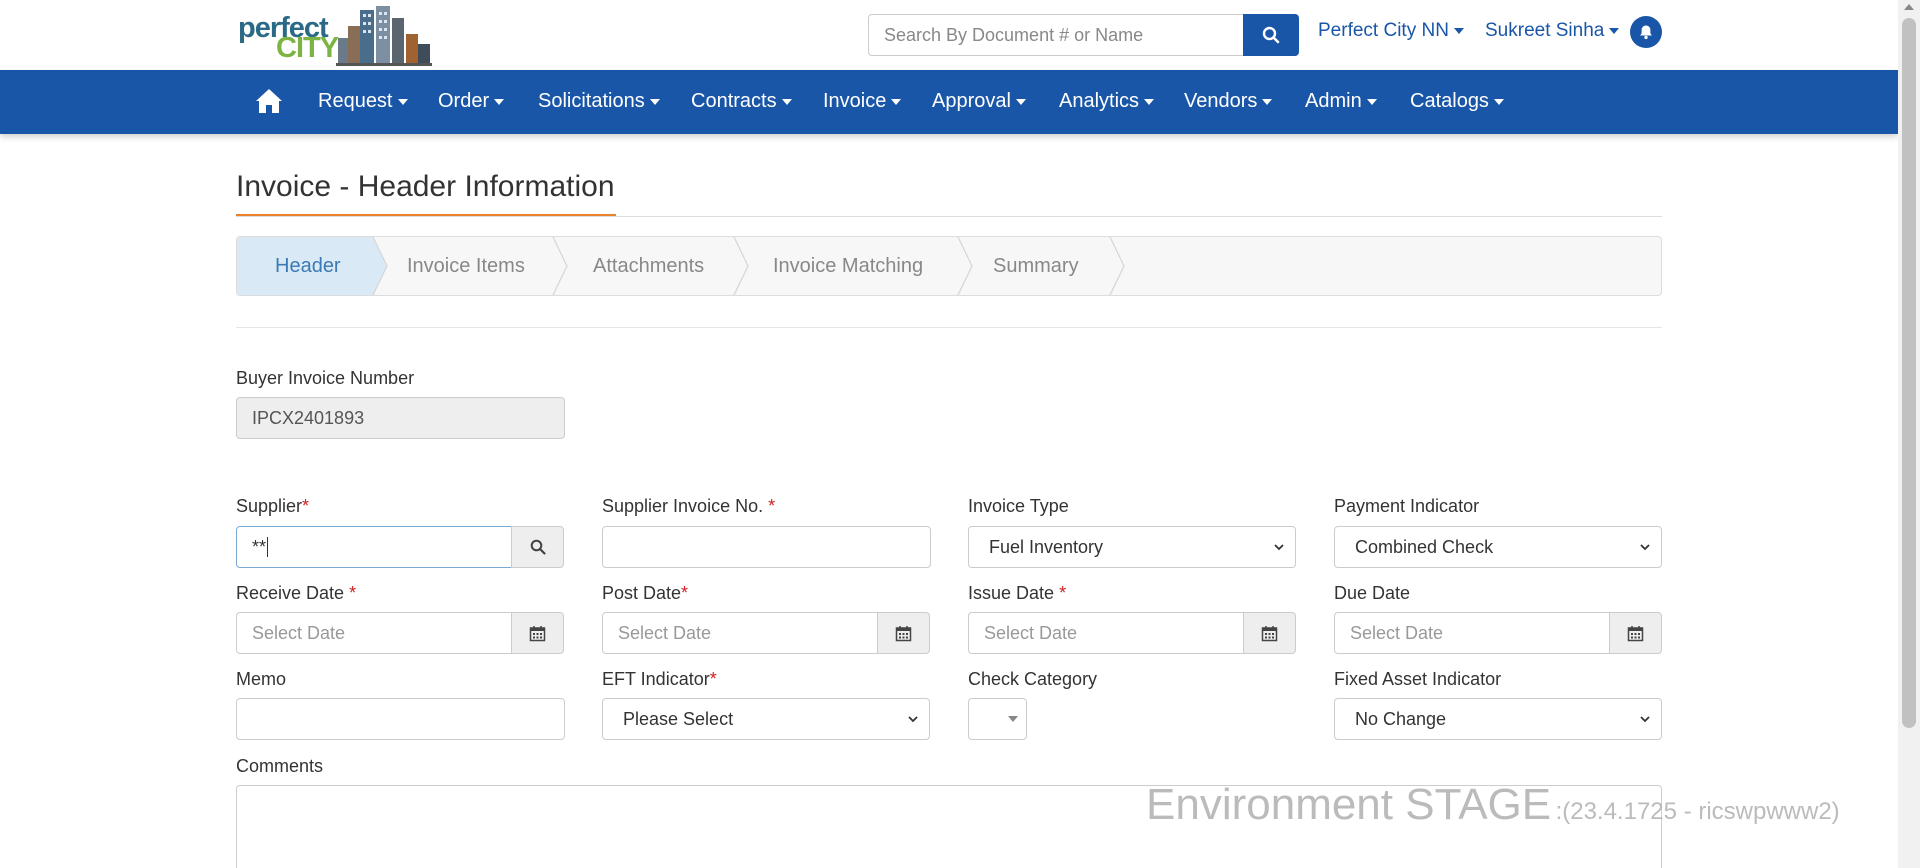 This screenshot has height=868, width=1920. What do you see at coordinates (848, 266) in the screenshot?
I see `step-invoice-matching: Invoice Matching` at bounding box center [848, 266].